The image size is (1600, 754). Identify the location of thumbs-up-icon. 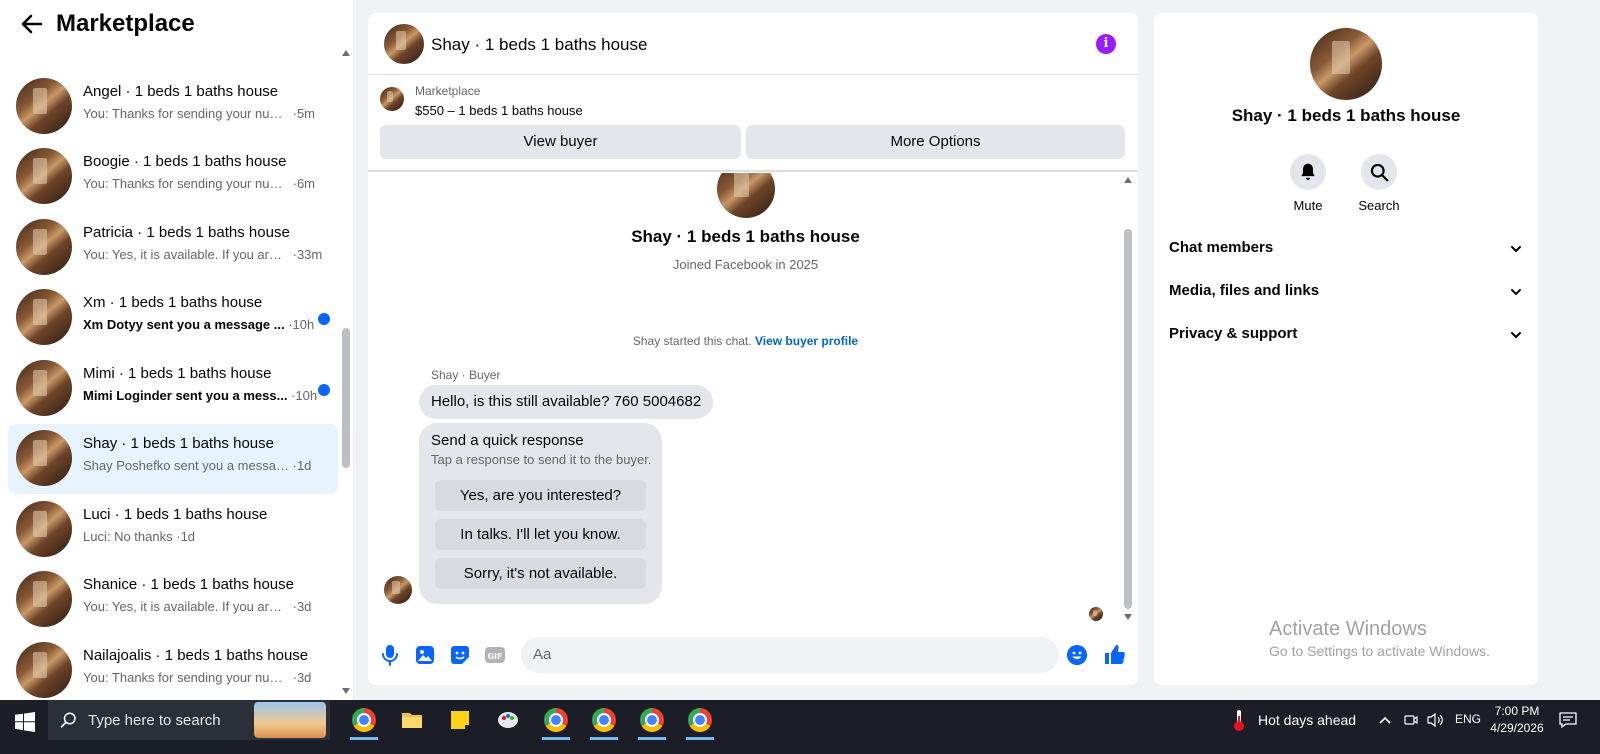
(1115, 655).